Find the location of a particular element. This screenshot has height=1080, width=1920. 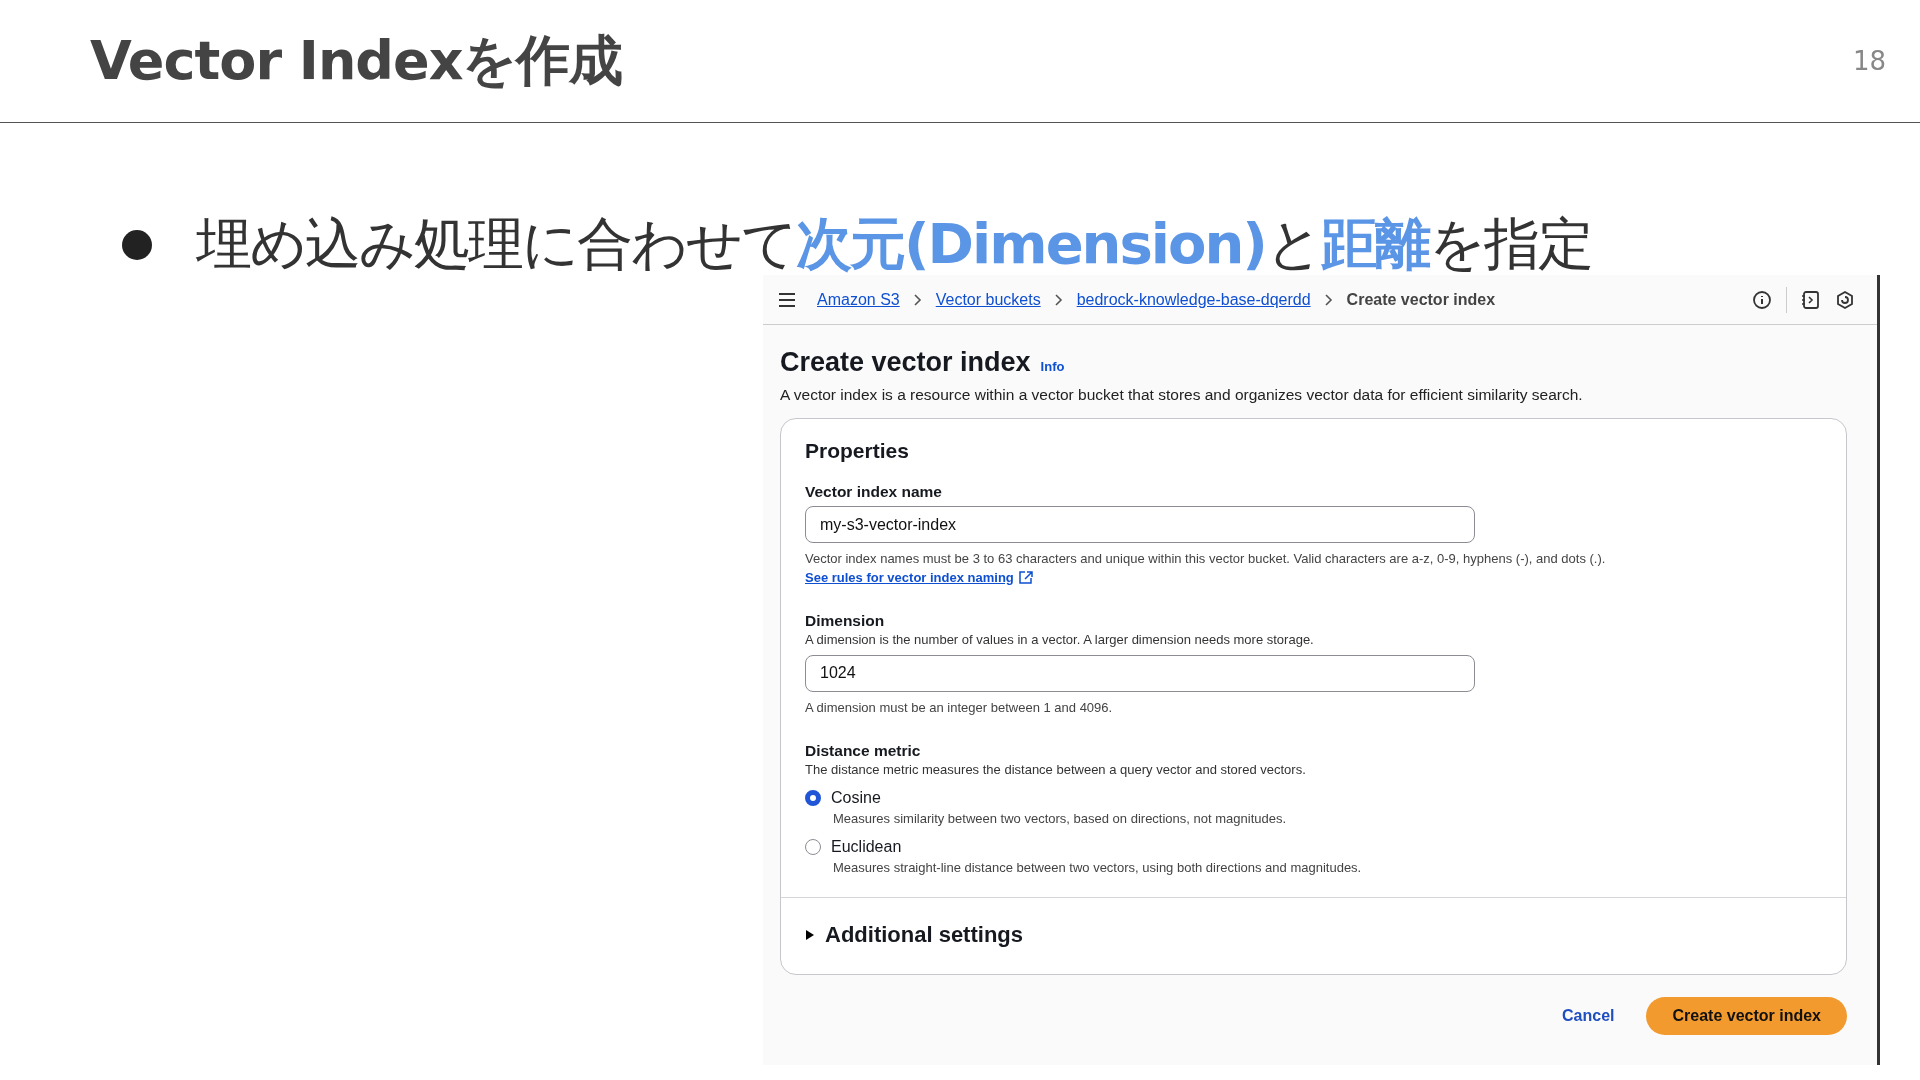

page-heading: Create vector index is located at coordinates (905, 362).